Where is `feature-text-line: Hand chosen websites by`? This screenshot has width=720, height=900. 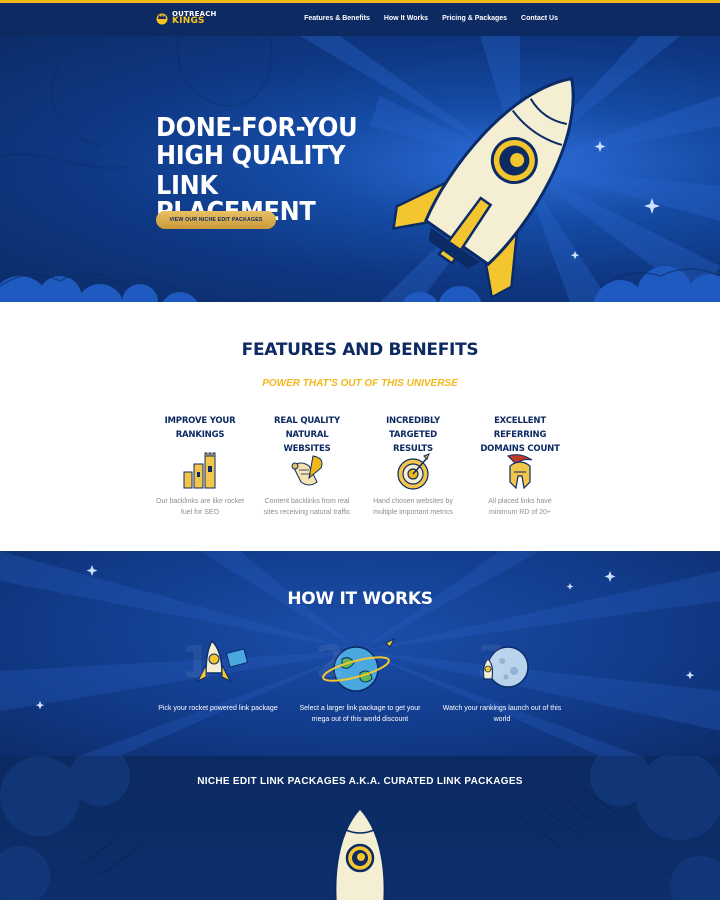
feature-text-line: Hand chosen websites by is located at coordinates (413, 501).